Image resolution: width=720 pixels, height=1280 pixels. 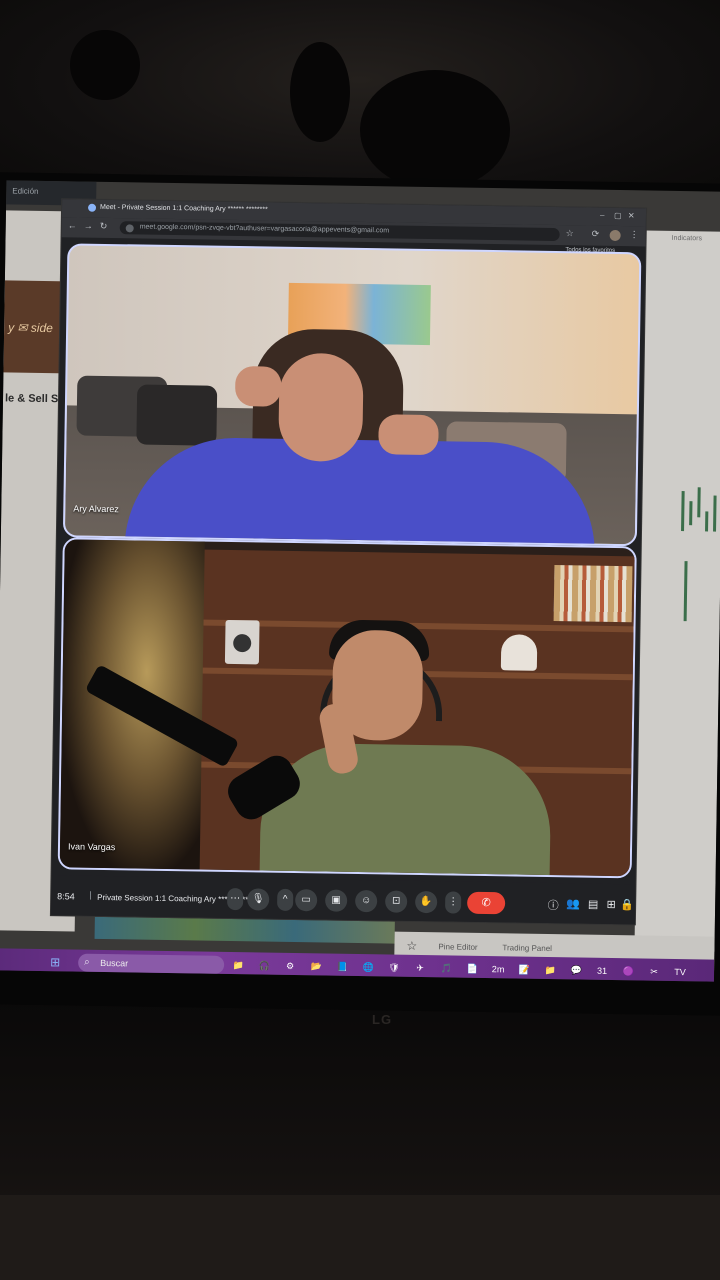 What do you see at coordinates (677, 591) in the screenshot?
I see `background-trading-chart` at bounding box center [677, 591].